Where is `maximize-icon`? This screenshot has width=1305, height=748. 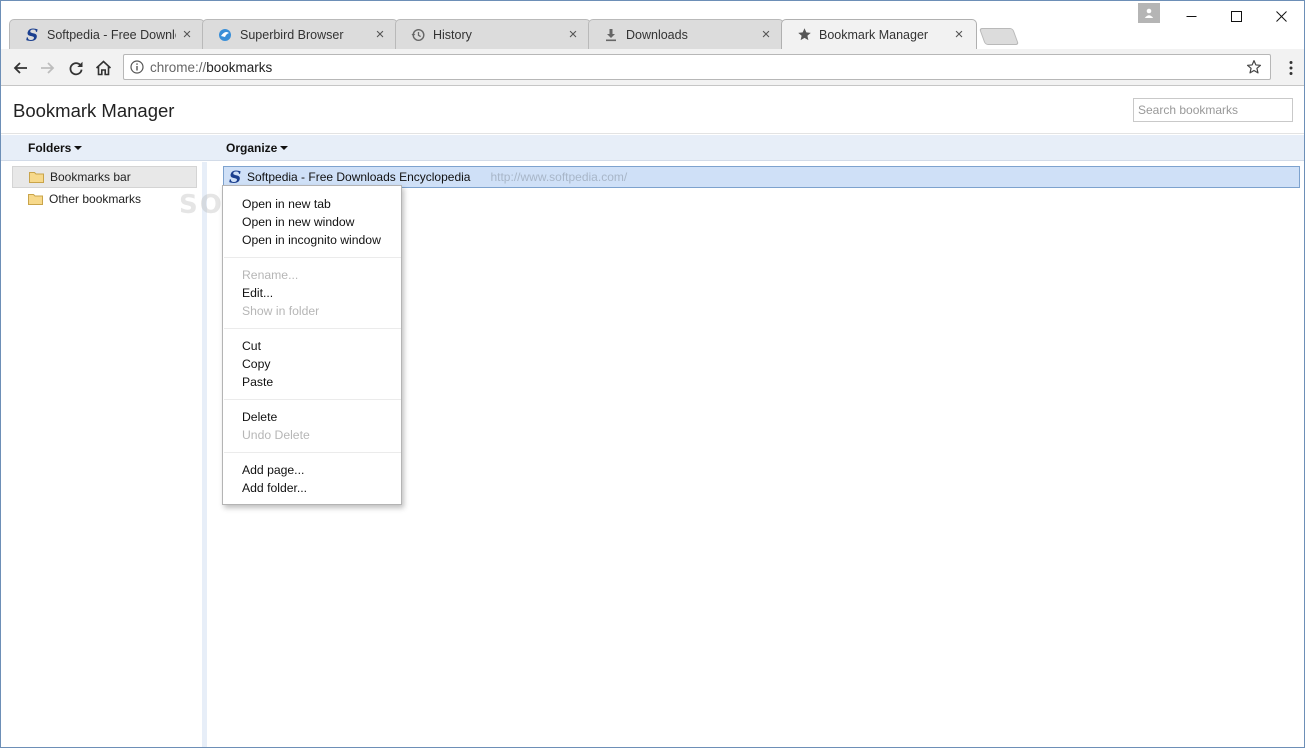 maximize-icon is located at coordinates (1236, 16).